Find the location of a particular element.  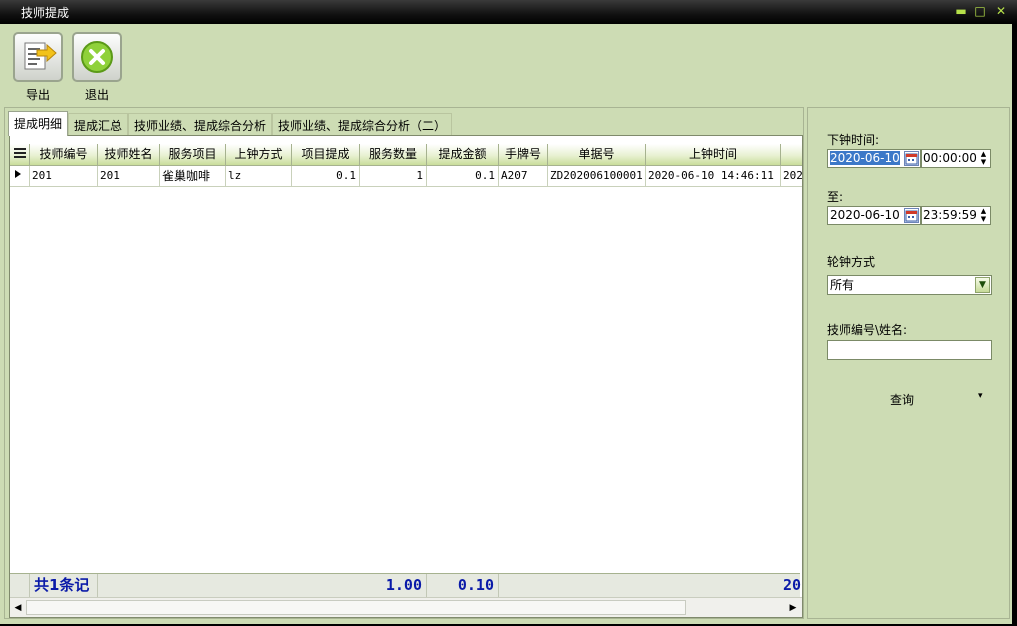

tab-commission-detail: 提成明细 is located at coordinates (38, 123).